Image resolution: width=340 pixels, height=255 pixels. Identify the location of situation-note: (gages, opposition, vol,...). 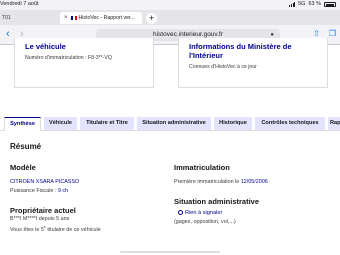
(205, 222).